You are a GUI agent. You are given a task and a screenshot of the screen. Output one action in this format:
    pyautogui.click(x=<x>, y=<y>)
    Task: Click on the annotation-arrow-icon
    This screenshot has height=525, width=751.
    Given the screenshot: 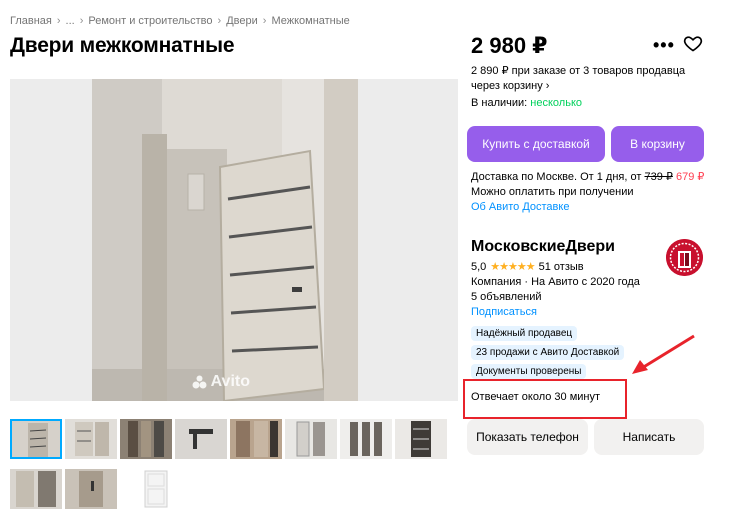 What is the action you would take?
    pyautogui.click(x=663, y=354)
    